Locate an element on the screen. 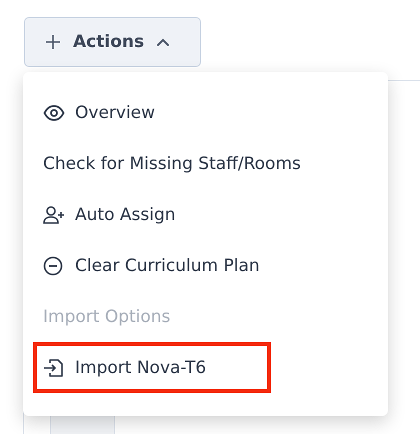  actions-button: Actions is located at coordinates (112, 42).